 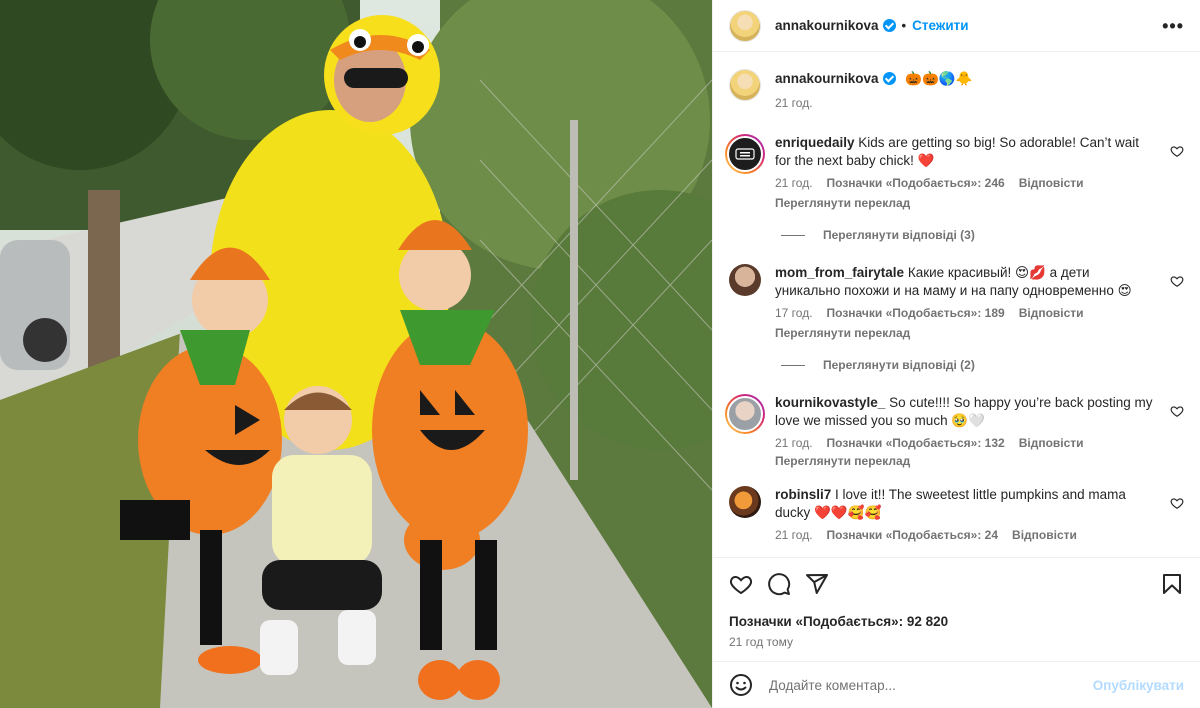 I want to click on view-replies: Переглянути відповіді (2), so click(x=982, y=365).